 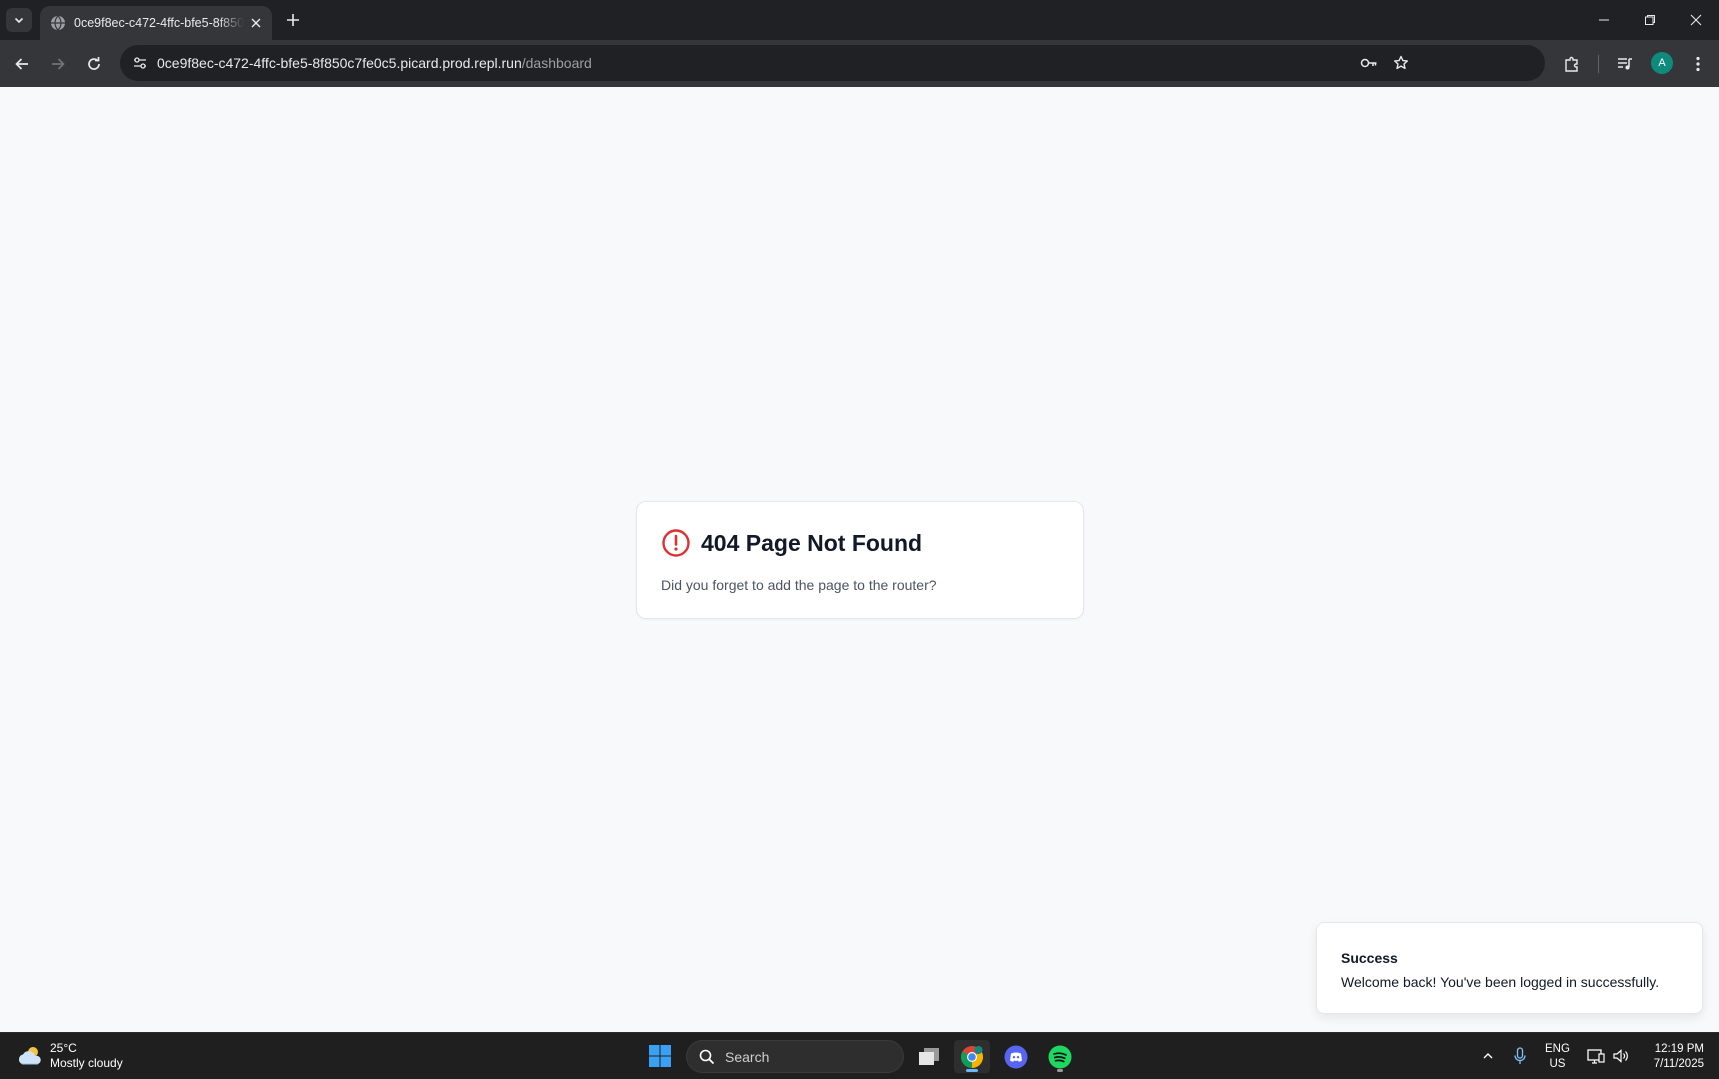 I want to click on taskbar-discord, so click(x=1016, y=1056).